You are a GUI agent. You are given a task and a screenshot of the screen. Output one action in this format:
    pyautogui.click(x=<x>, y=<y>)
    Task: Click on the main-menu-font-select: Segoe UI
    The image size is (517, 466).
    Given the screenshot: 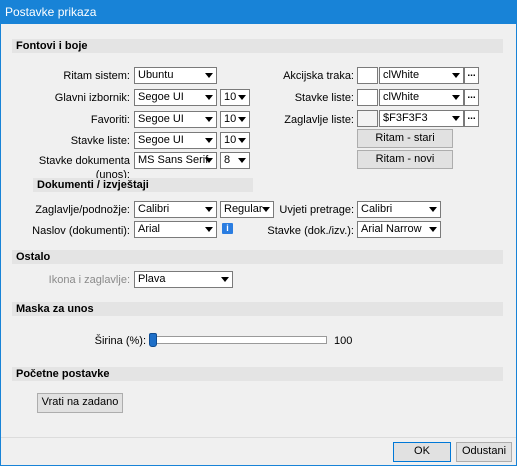 What is the action you would take?
    pyautogui.click(x=175, y=97)
    